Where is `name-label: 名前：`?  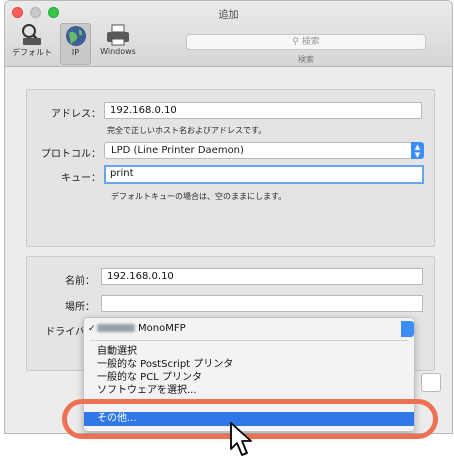 name-label: 名前： is located at coordinates (80, 281).